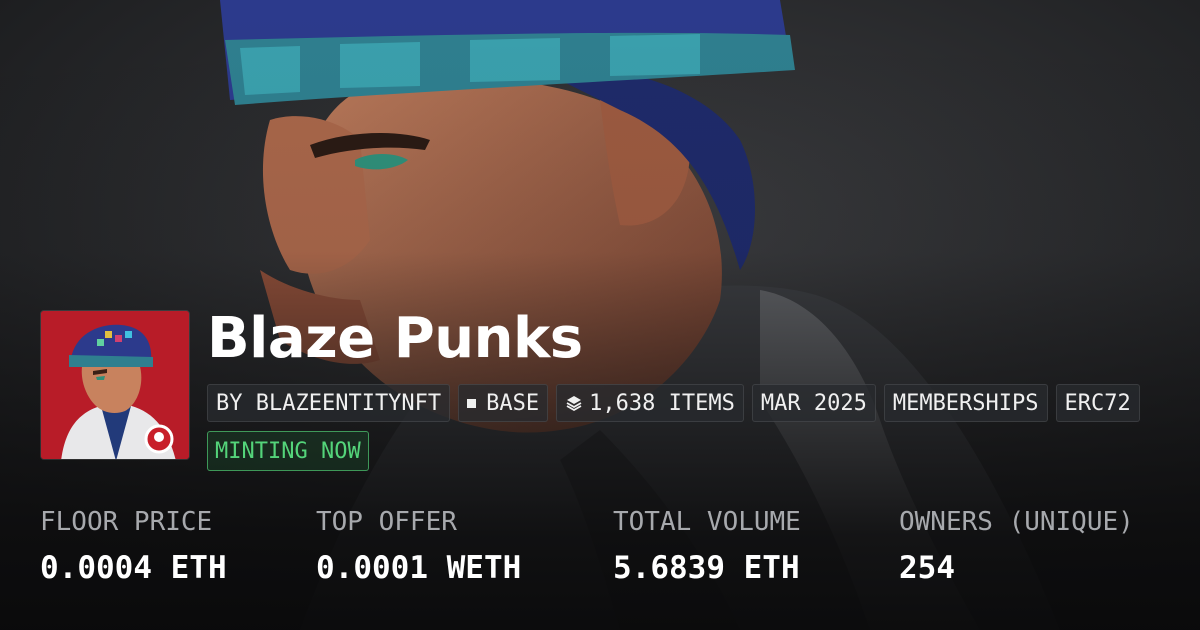 The width and height of the screenshot is (1200, 630). Describe the element at coordinates (395, 338) in the screenshot. I see `collection-title: Blaze Punks` at that location.